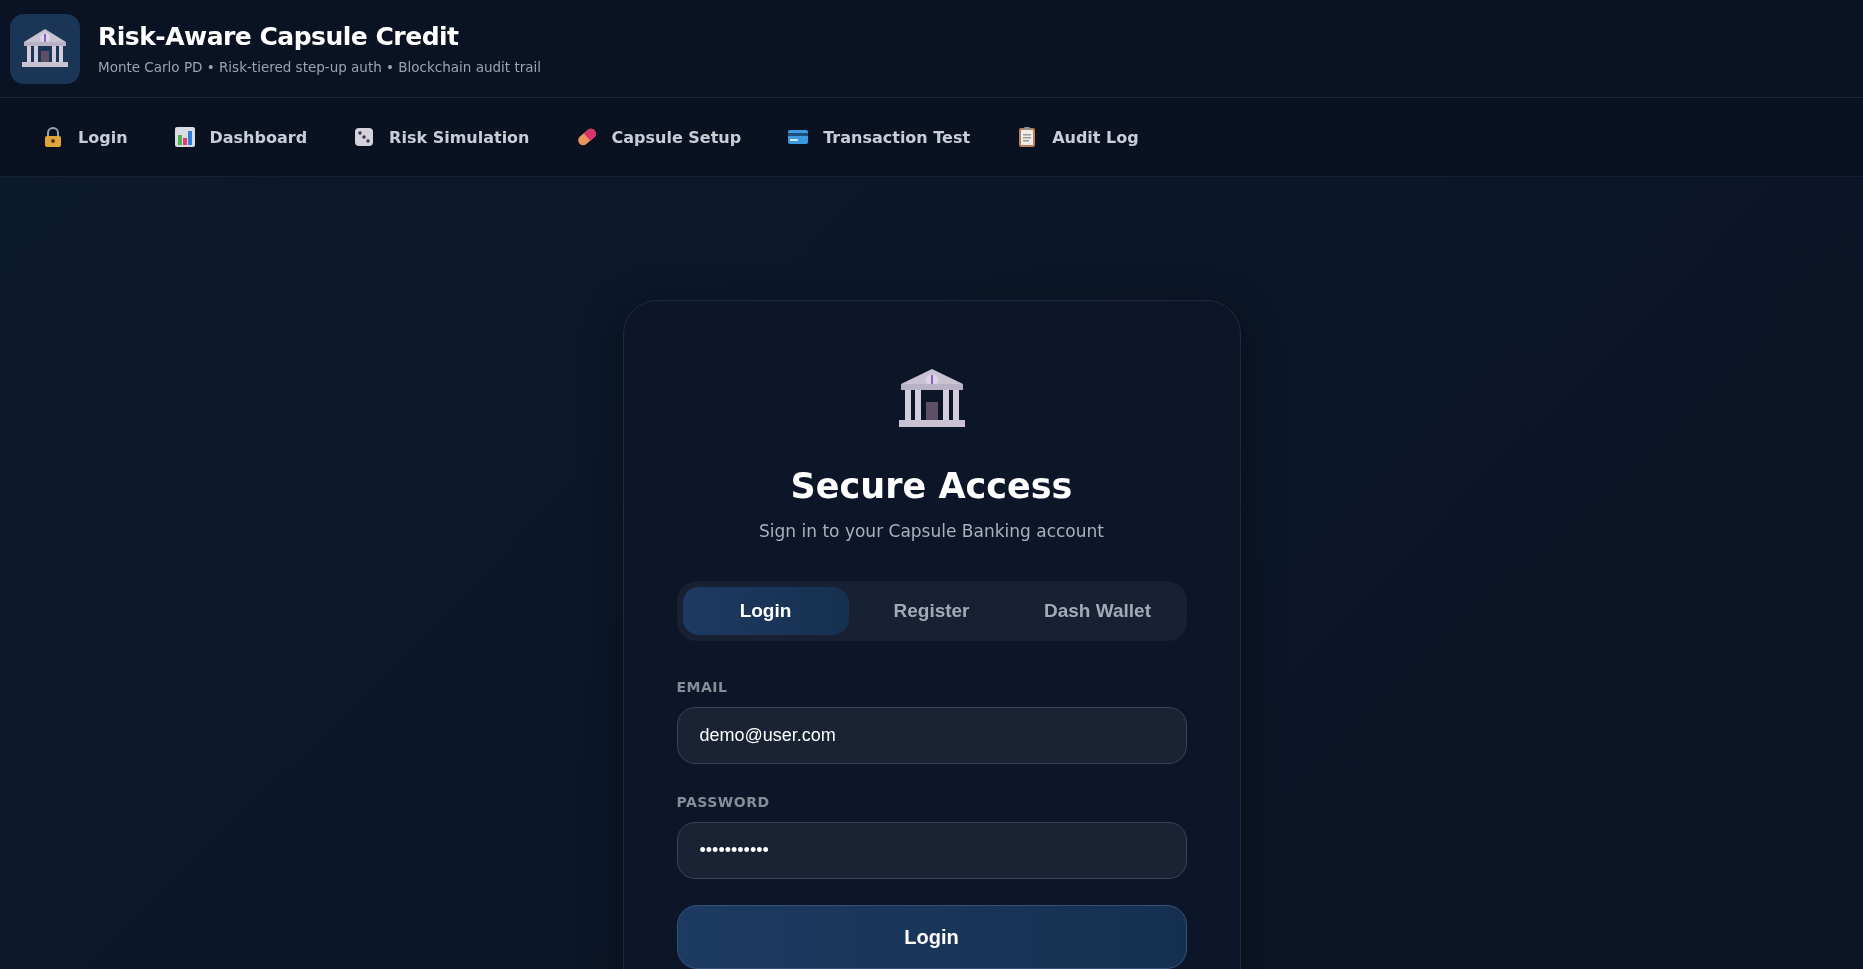 The width and height of the screenshot is (1863, 969). What do you see at coordinates (931, 611) in the screenshot?
I see `auth-tab: Register` at bounding box center [931, 611].